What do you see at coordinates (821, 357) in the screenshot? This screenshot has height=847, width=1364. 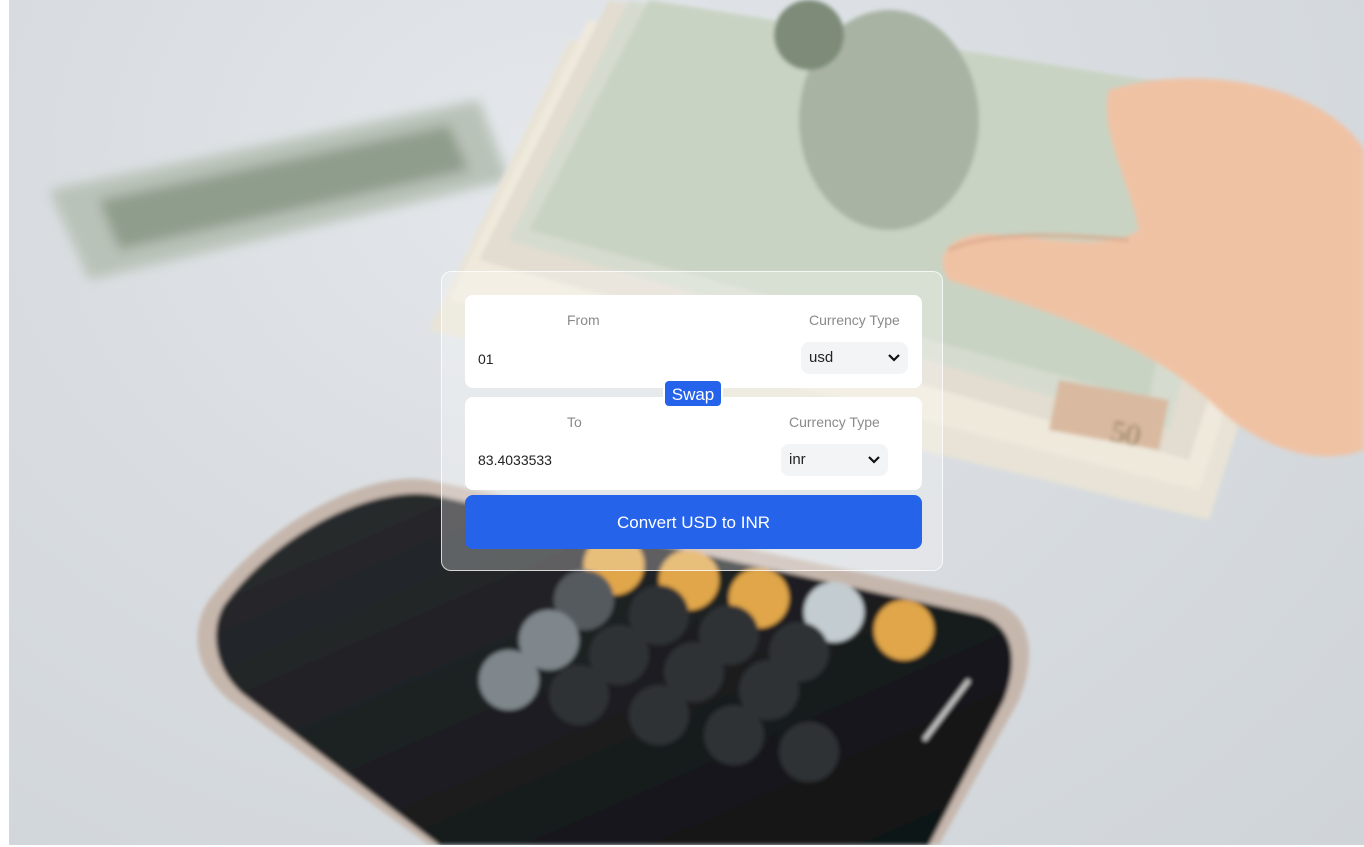 I see `from-currency-value: usd` at bounding box center [821, 357].